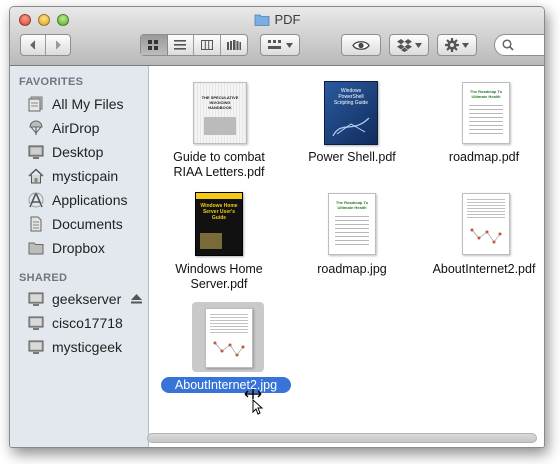  Describe the element at coordinates (137, 299) in the screenshot. I see `eject-icon` at that location.